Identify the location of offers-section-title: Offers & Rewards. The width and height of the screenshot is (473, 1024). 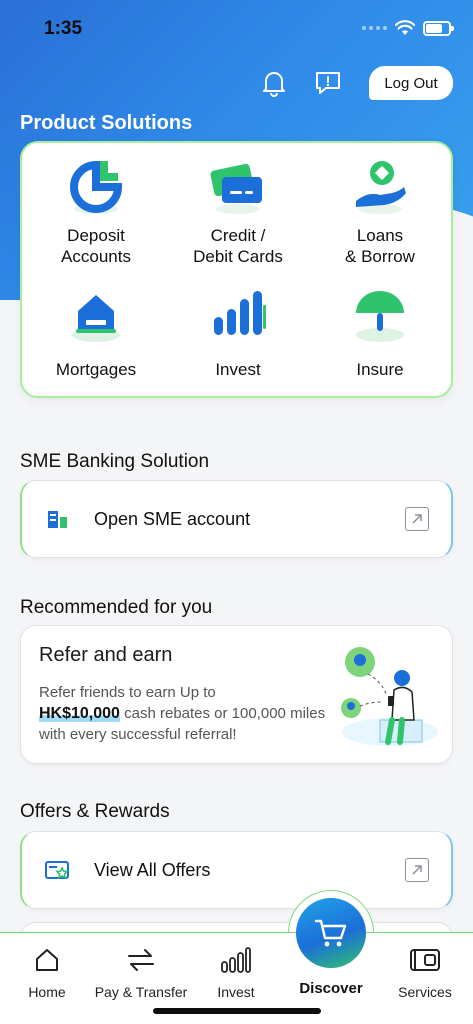
(95, 811).